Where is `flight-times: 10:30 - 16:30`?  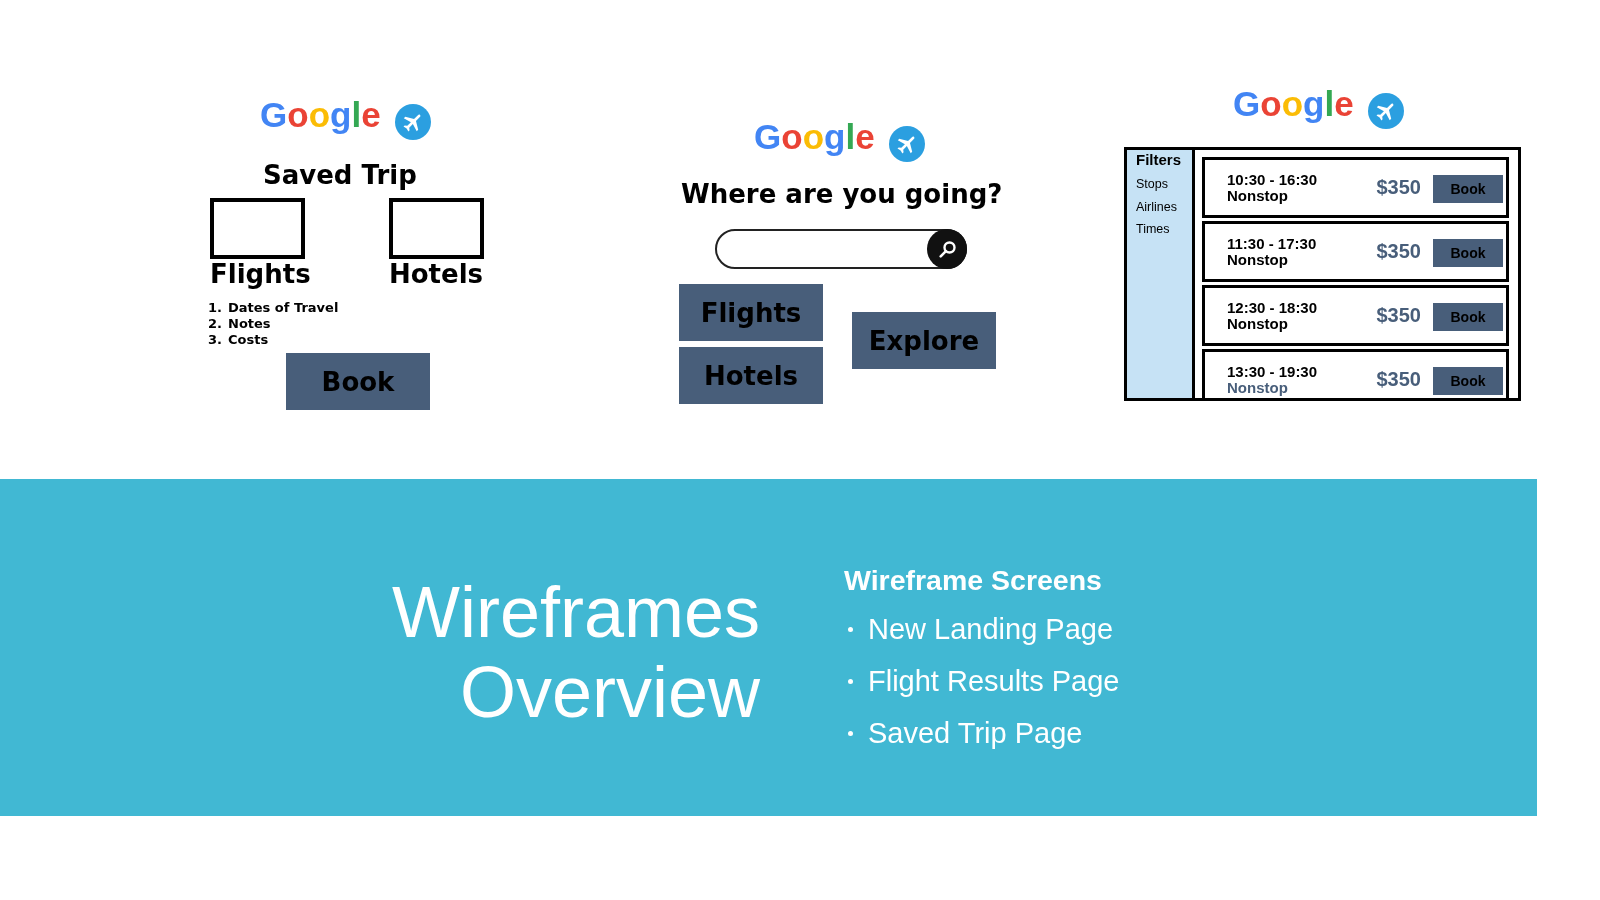
flight-times: 10:30 - 16:30 is located at coordinates (1272, 179).